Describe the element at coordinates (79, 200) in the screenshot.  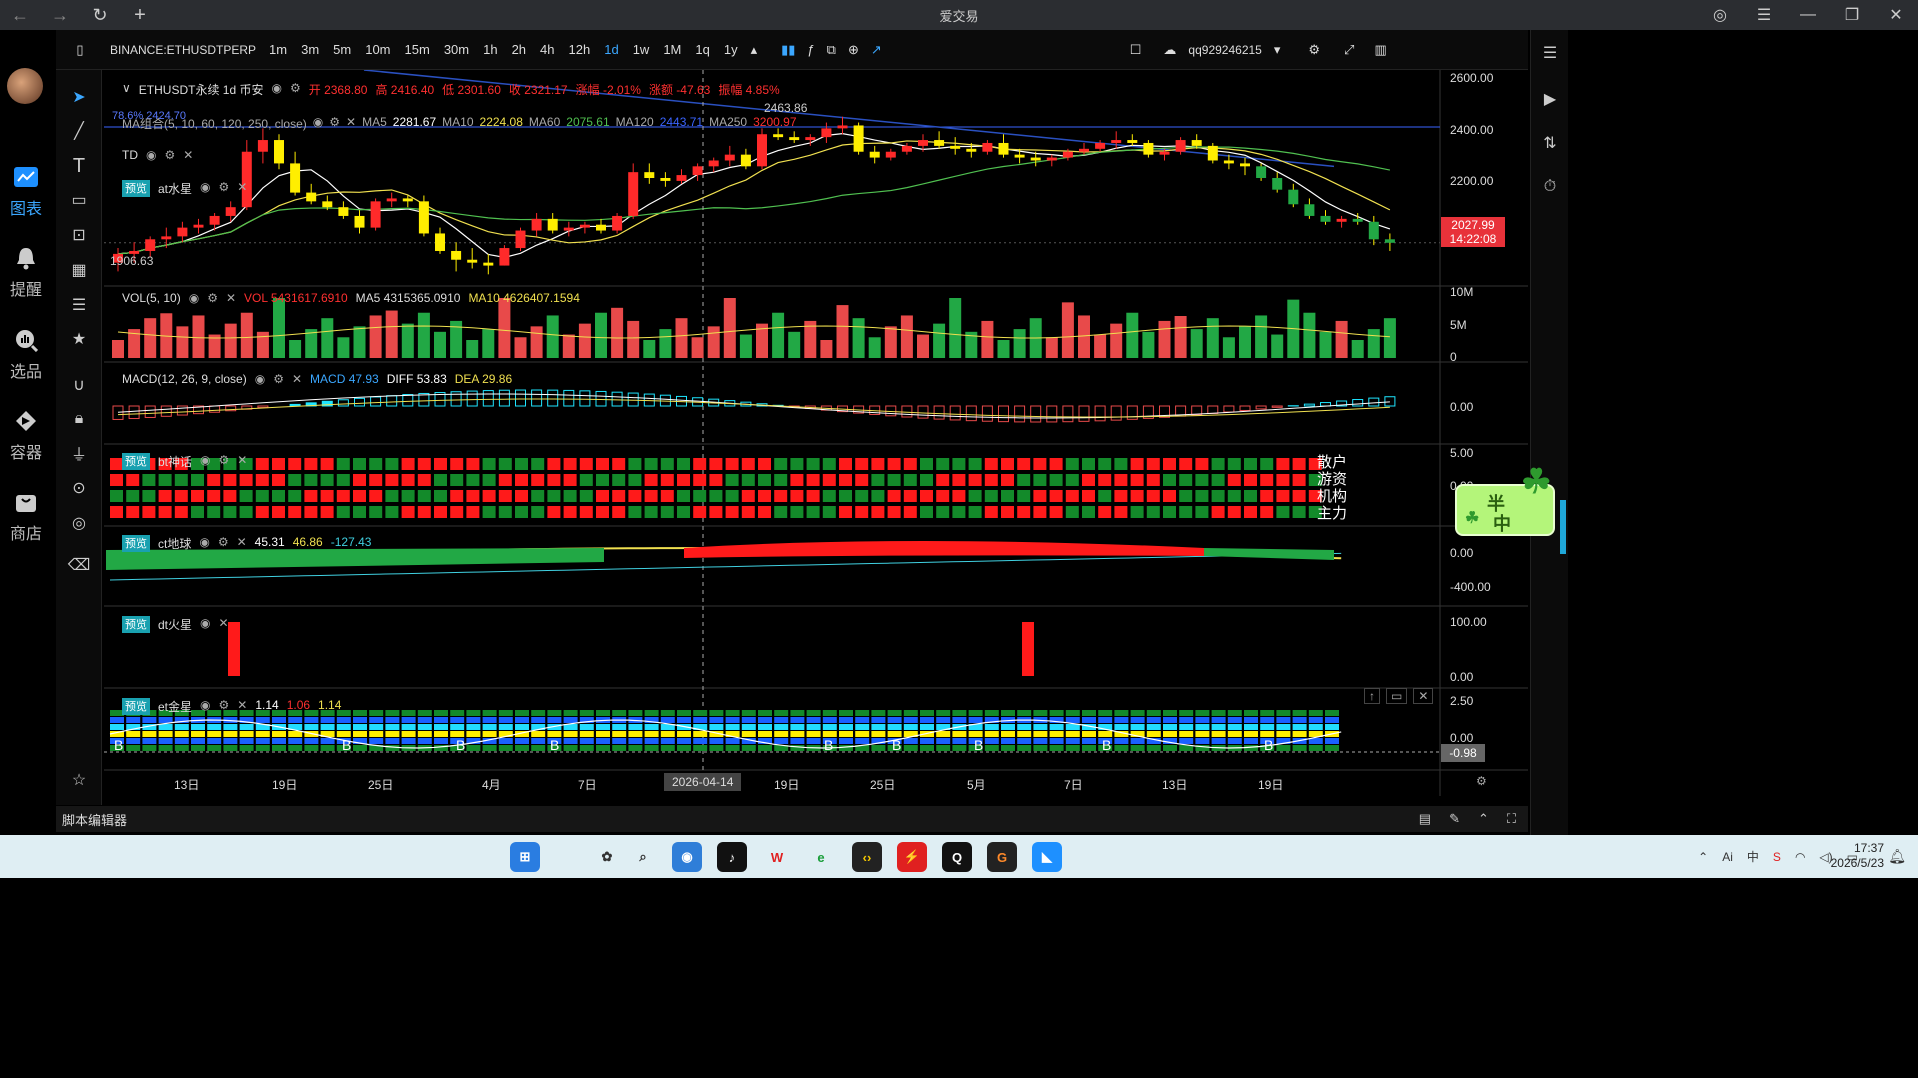
I see `rectangle-icon: ▭` at that location.